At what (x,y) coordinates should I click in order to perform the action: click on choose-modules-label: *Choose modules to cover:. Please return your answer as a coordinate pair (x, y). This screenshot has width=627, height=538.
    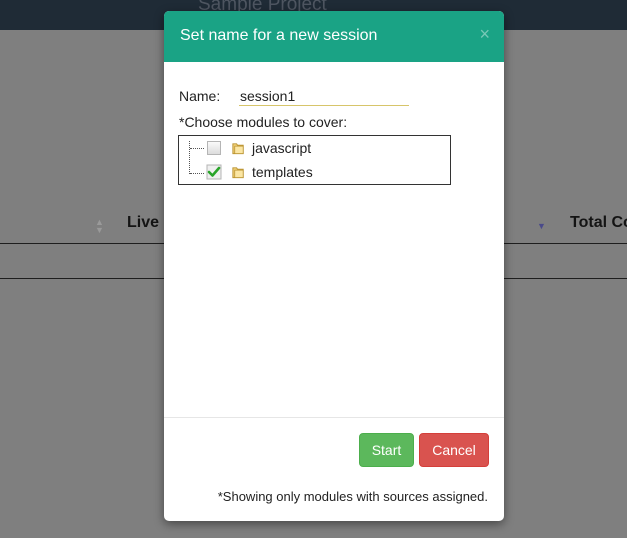
    Looking at the image, I should click on (263, 122).